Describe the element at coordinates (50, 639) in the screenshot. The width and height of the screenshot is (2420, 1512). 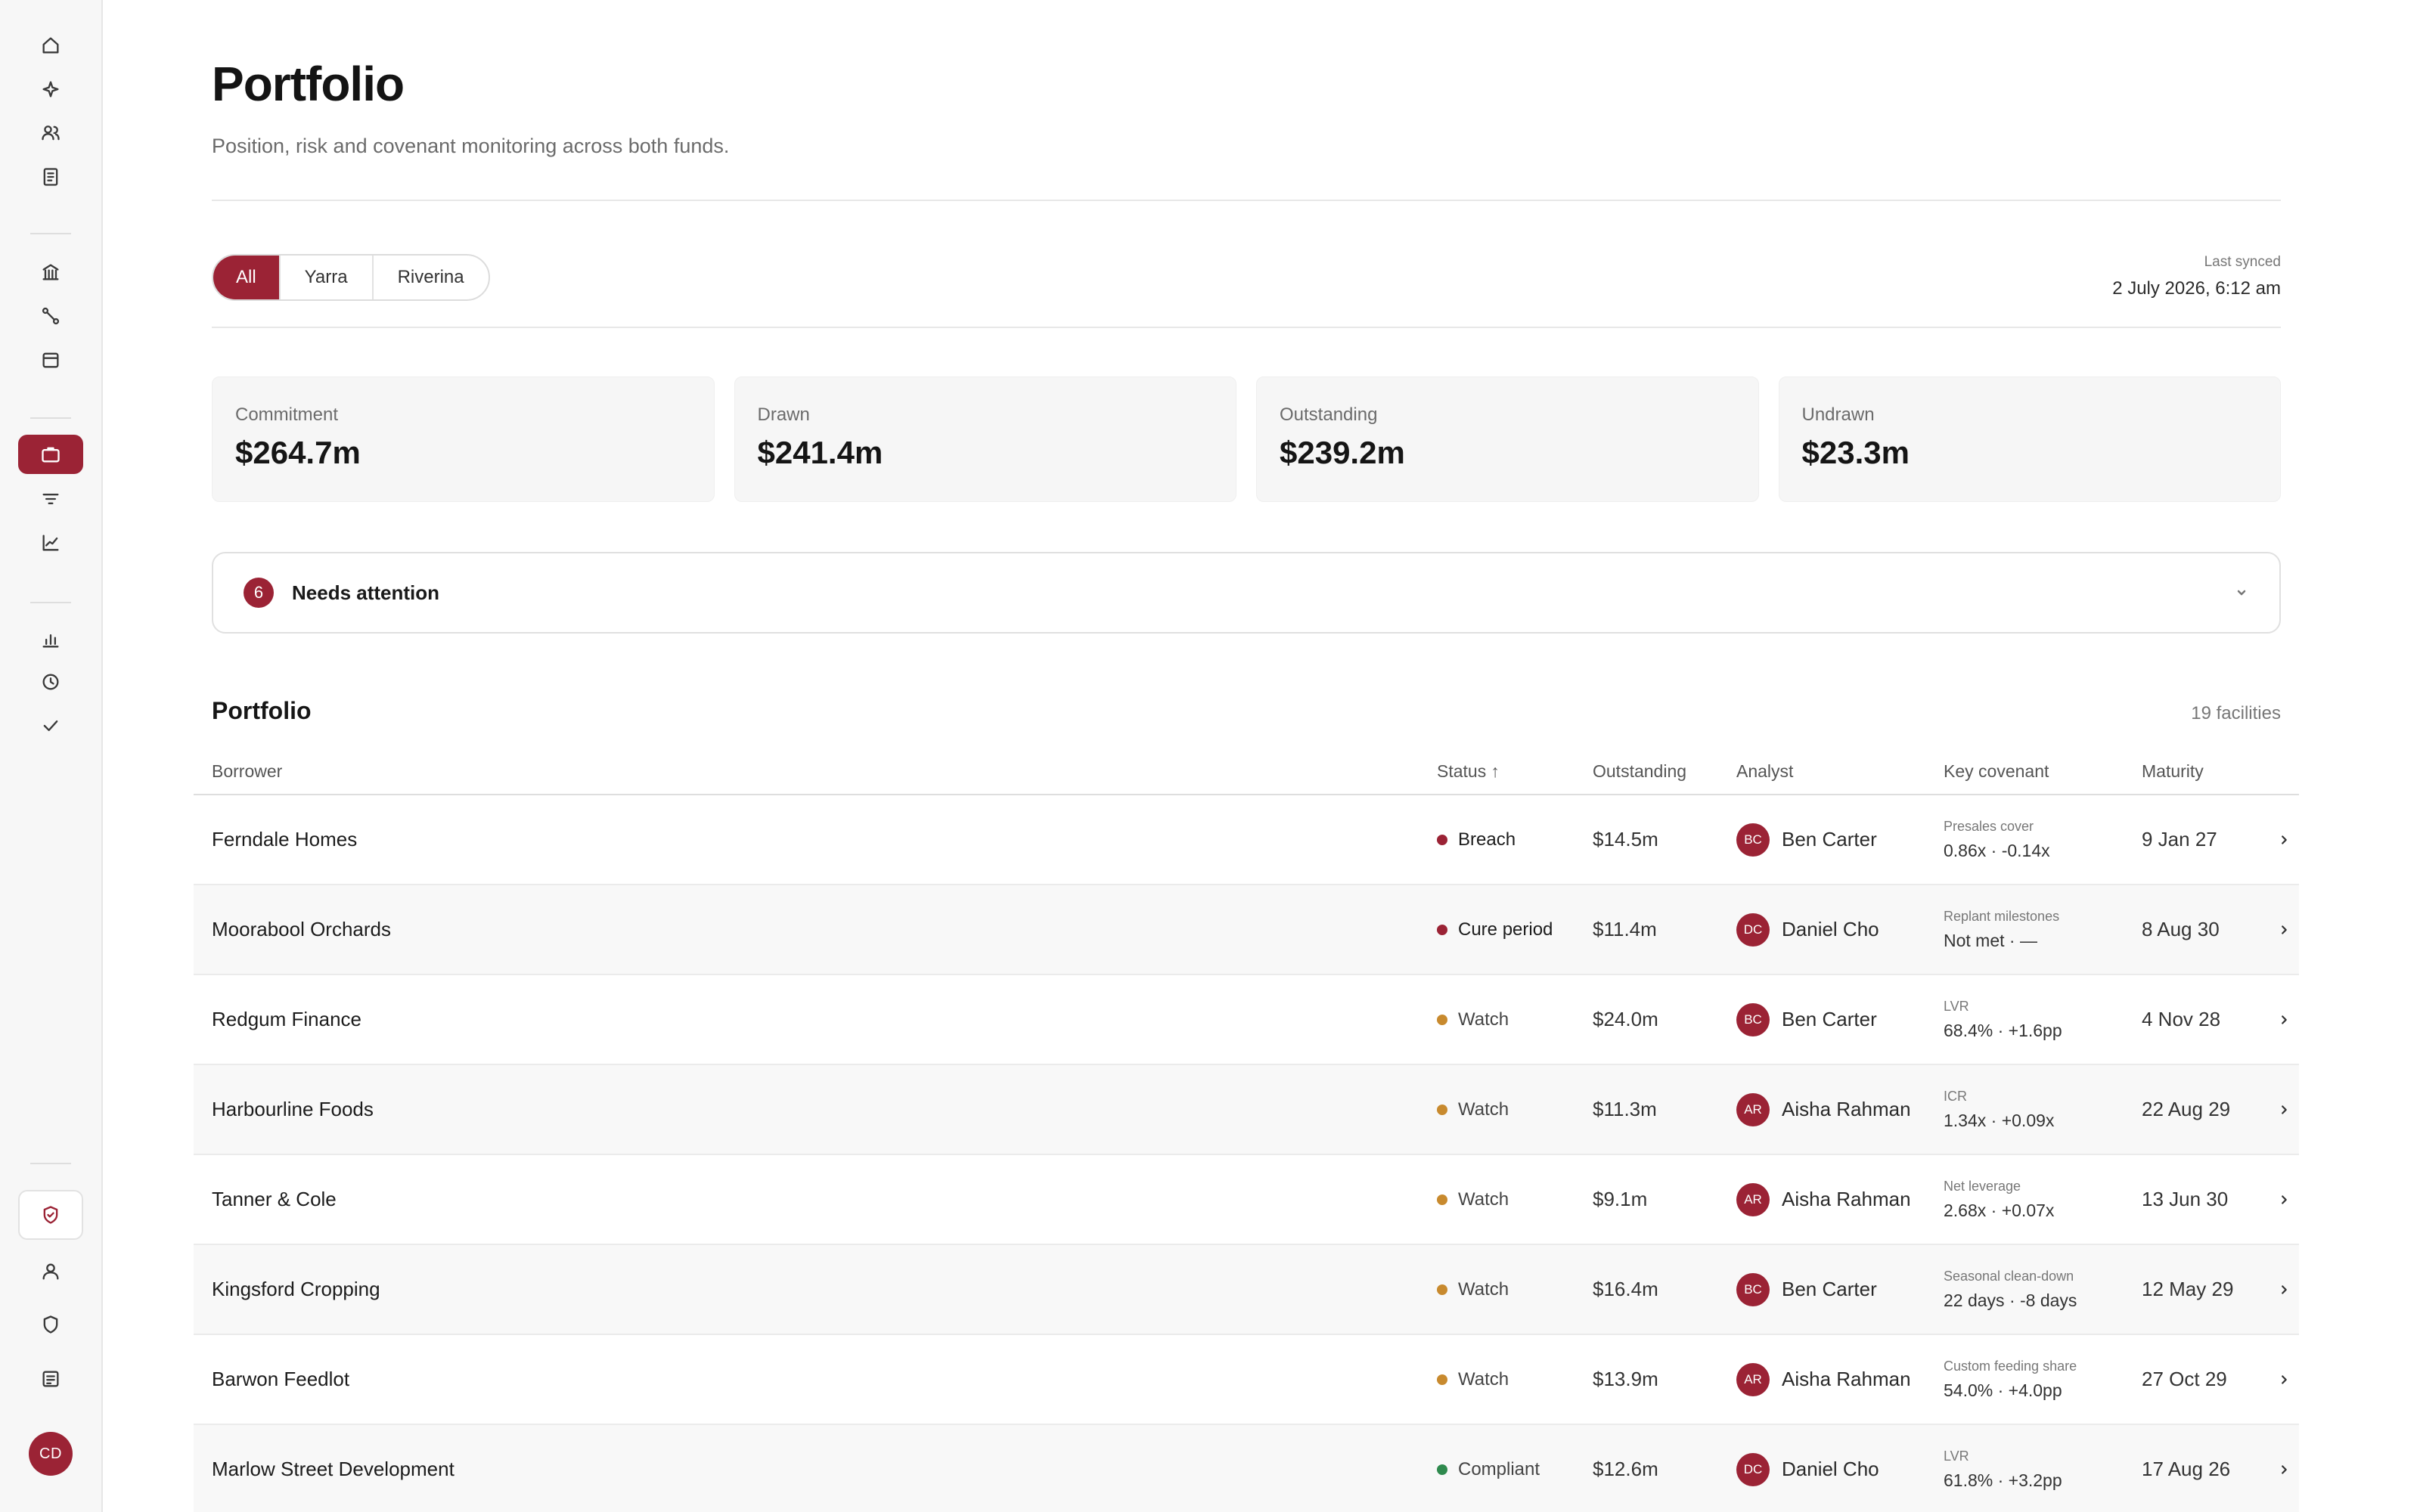
I see `bar-chart-icon` at that location.